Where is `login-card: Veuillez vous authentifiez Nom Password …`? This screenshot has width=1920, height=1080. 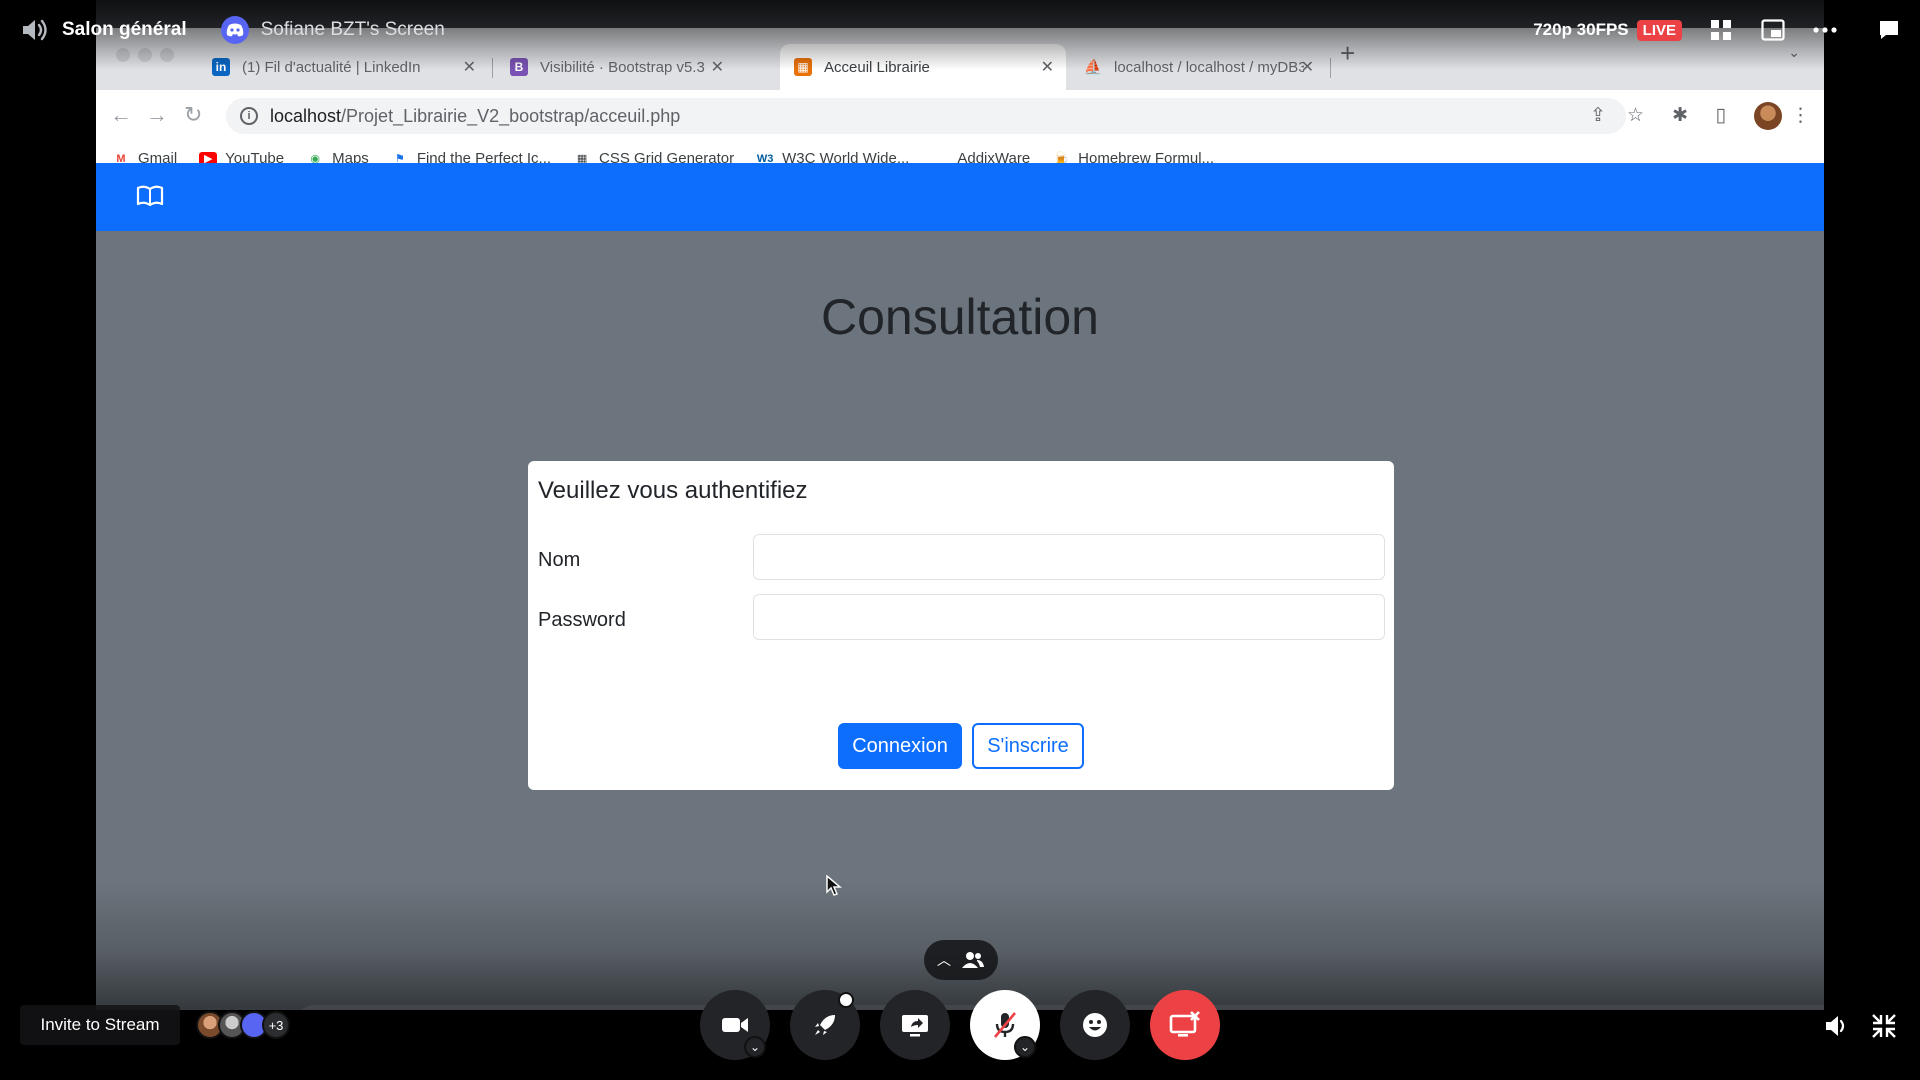 login-card: Veuillez vous authentifiez Nom Password … is located at coordinates (961, 625).